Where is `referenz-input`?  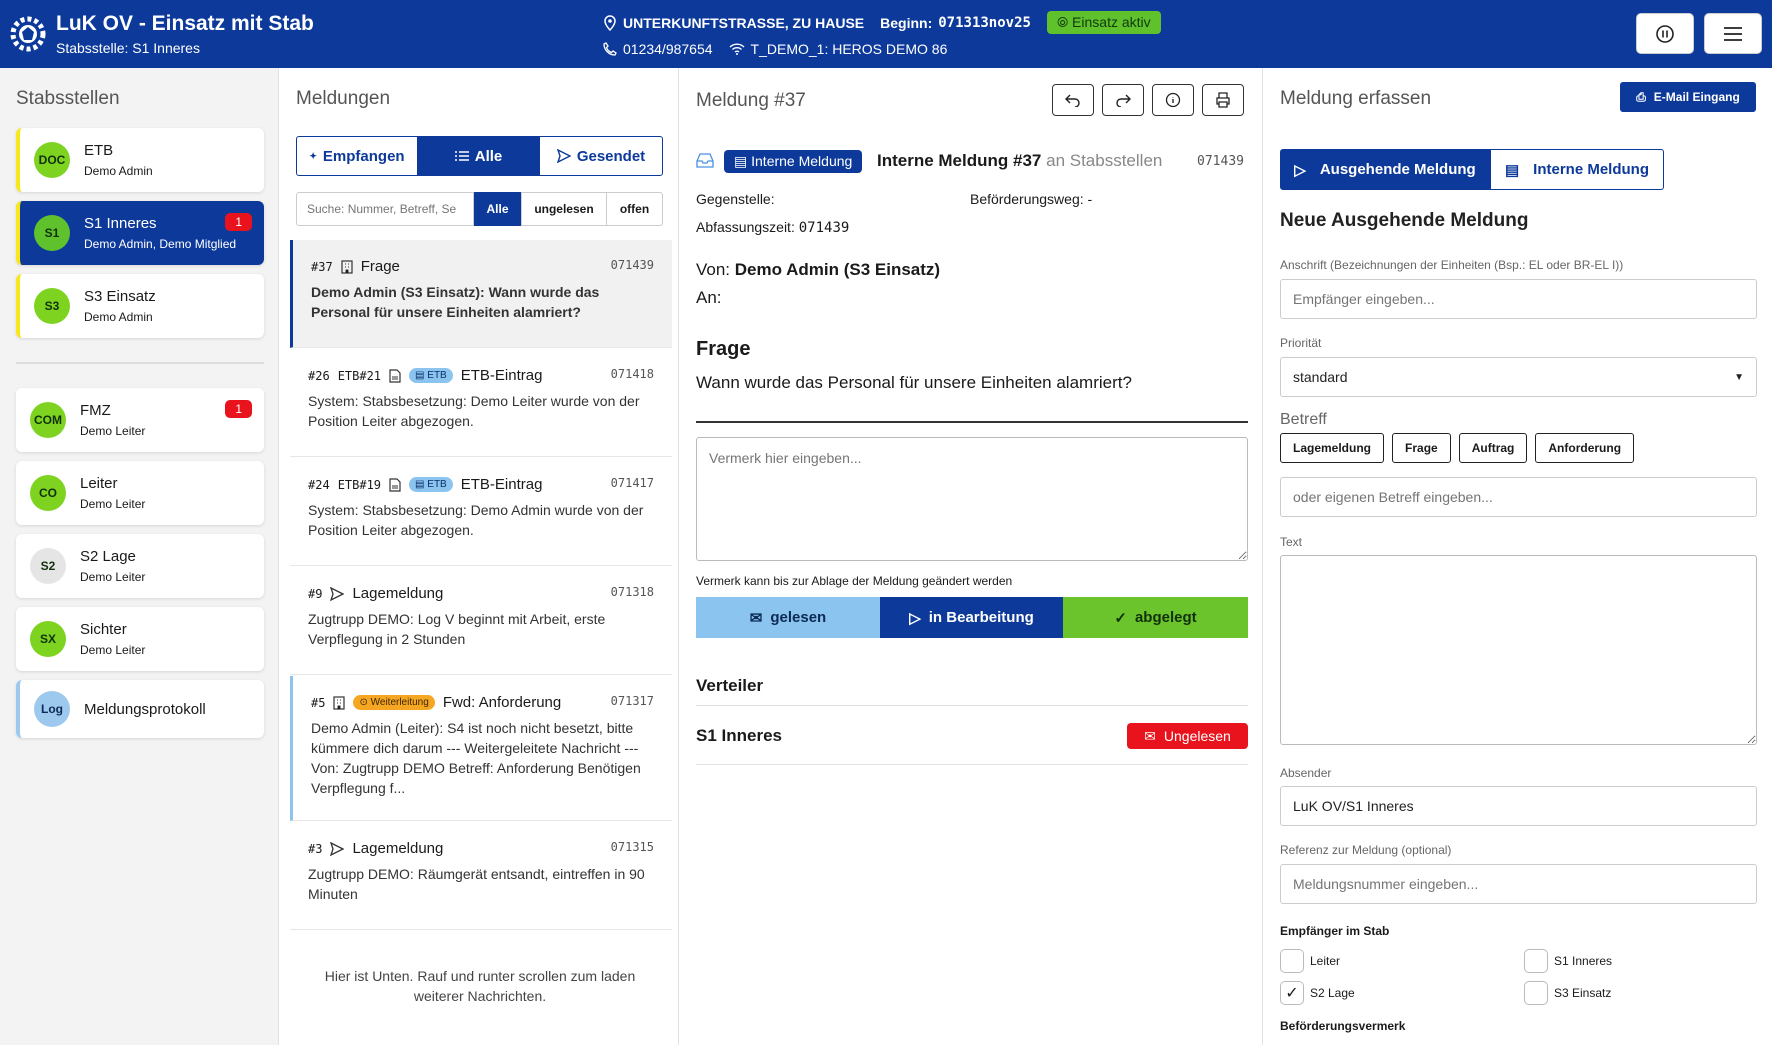
referenz-input is located at coordinates (1518, 884).